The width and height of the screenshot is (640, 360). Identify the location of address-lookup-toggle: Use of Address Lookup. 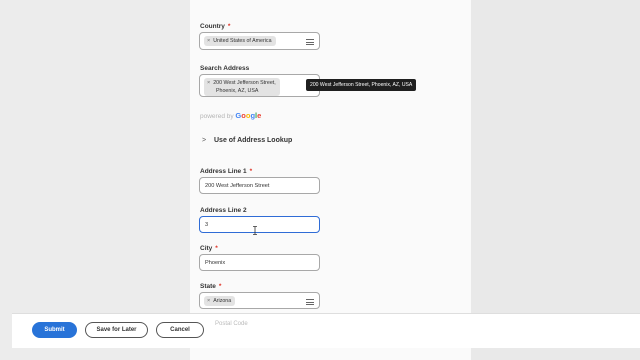
(253, 140).